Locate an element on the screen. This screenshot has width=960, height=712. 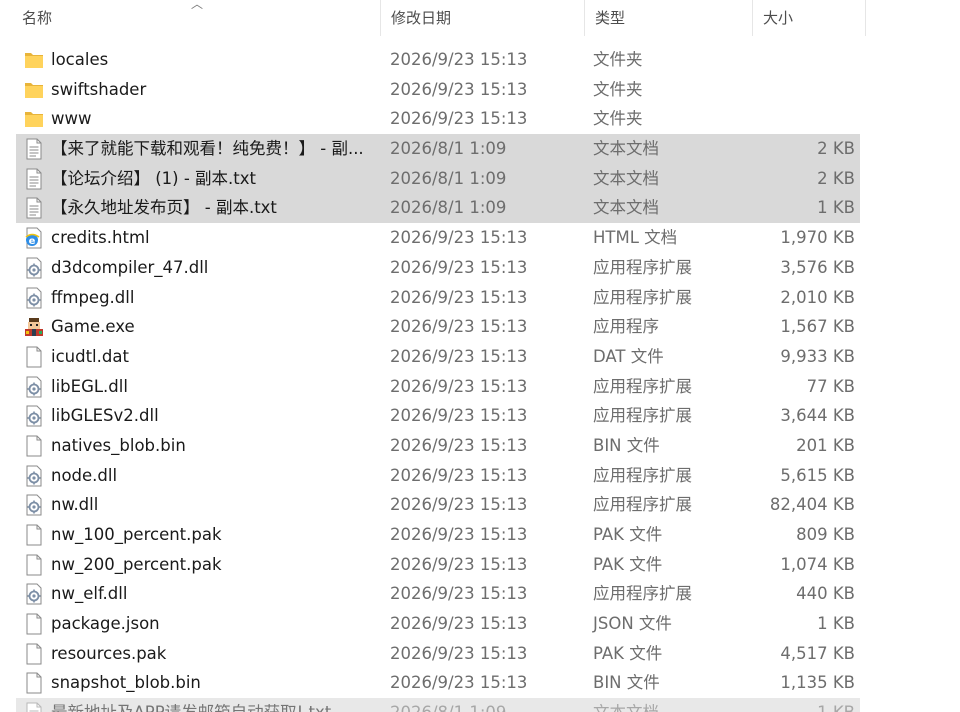
file-name: snapshot_blob.bin is located at coordinates (126, 683).